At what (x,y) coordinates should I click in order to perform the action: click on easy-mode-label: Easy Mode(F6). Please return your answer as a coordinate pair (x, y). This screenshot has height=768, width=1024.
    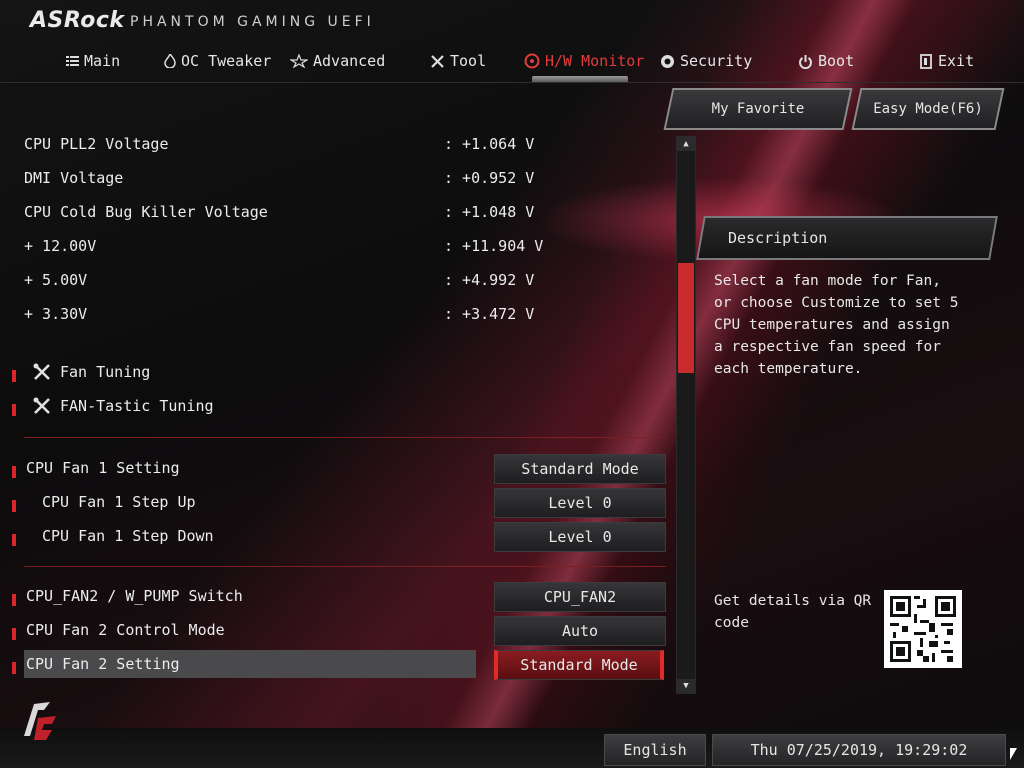
    Looking at the image, I should click on (928, 109).